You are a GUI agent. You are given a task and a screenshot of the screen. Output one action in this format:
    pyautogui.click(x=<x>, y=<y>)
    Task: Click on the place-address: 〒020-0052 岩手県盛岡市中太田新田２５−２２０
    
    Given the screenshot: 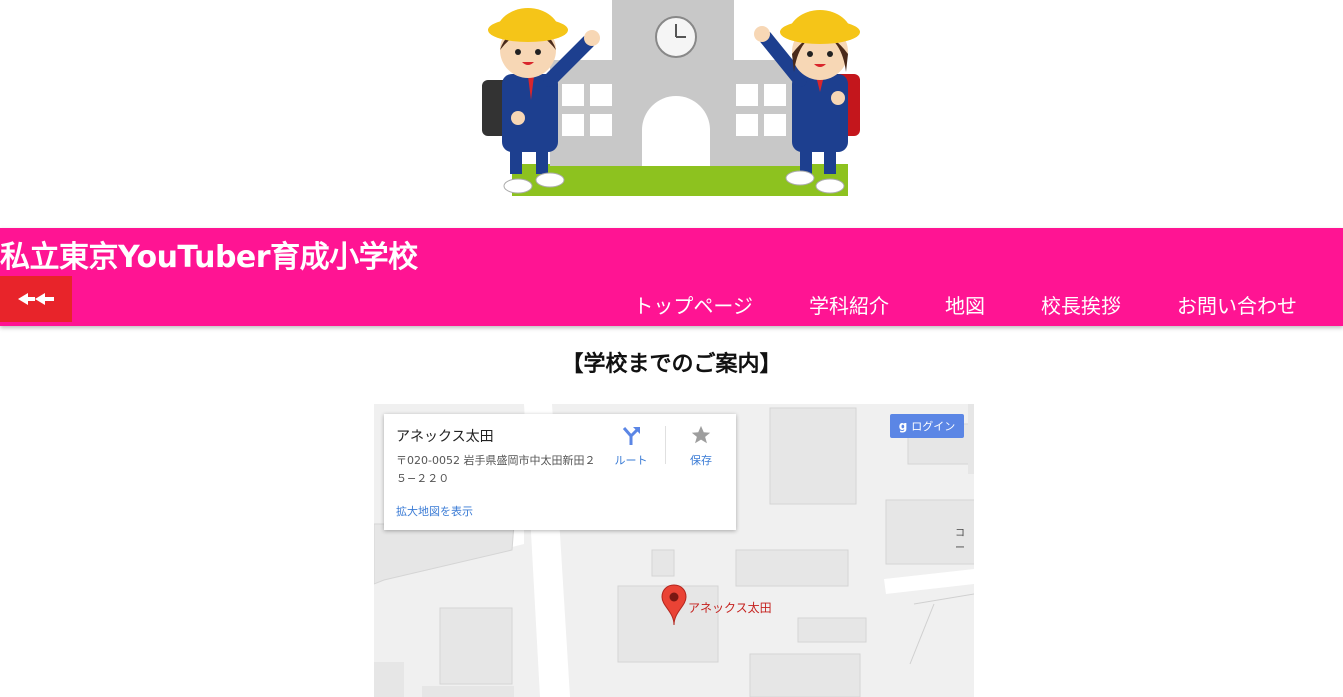 What is the action you would take?
    pyautogui.click(x=496, y=469)
    